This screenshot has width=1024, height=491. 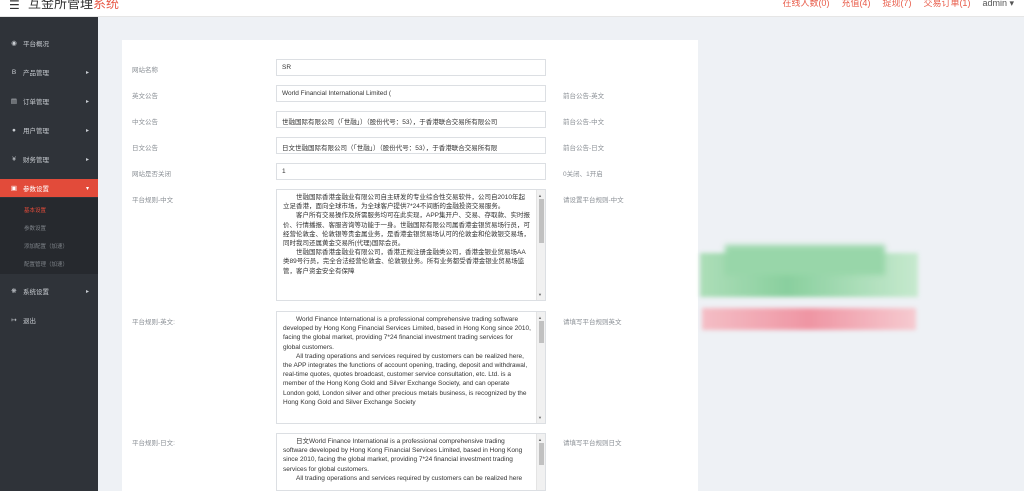 I want to click on online-users-link: 在线人数(0), so click(x=805, y=4).